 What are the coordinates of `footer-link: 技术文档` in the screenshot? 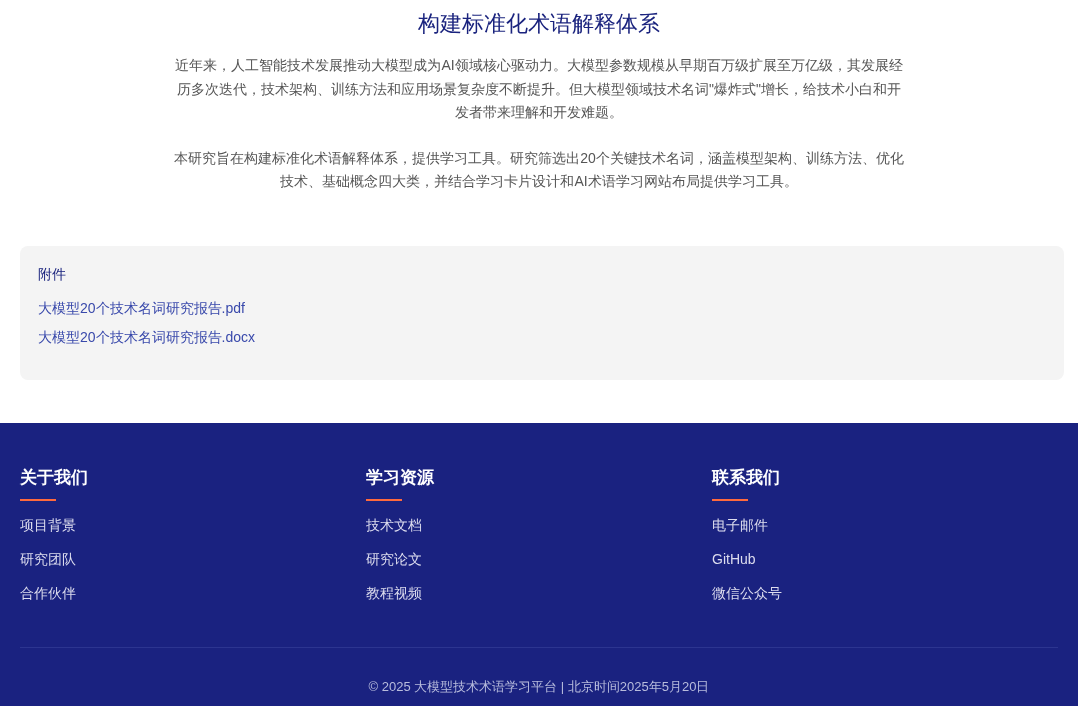 It's located at (394, 524).